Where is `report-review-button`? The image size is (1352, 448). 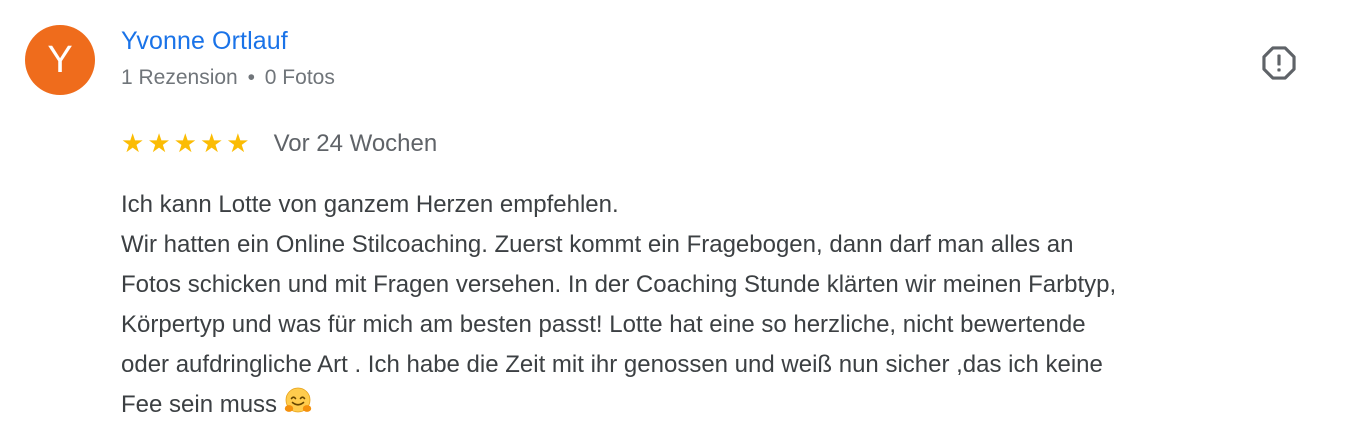 report-review-button is located at coordinates (1279, 63).